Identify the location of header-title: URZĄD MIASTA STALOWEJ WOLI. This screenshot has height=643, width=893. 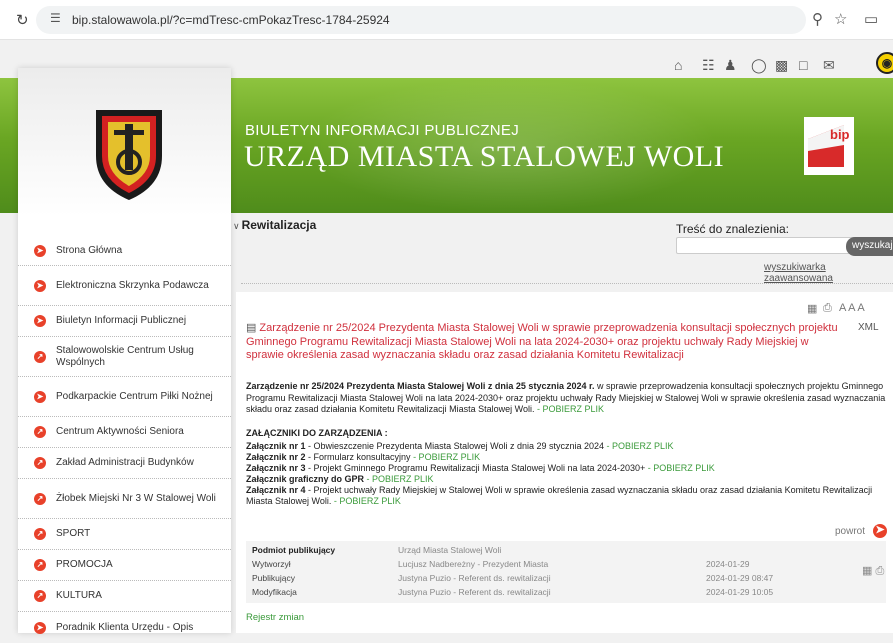
(484, 156).